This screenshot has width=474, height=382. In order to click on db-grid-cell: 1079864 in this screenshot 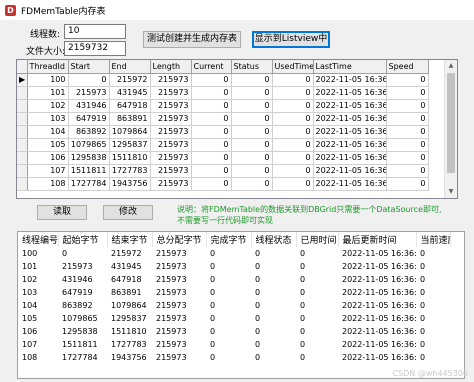, I will do `click(130, 132)`.